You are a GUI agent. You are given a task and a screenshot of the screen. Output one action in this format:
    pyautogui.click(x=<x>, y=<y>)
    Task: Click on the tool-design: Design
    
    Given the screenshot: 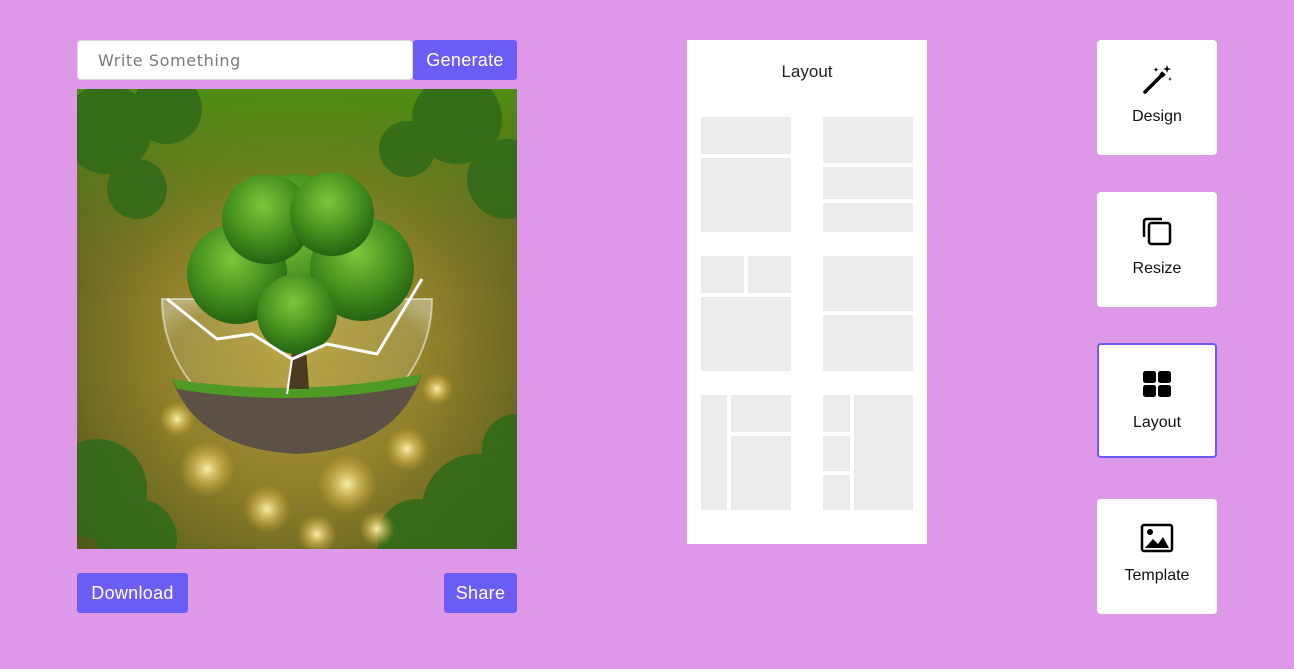 What is the action you would take?
    pyautogui.click(x=1157, y=97)
    